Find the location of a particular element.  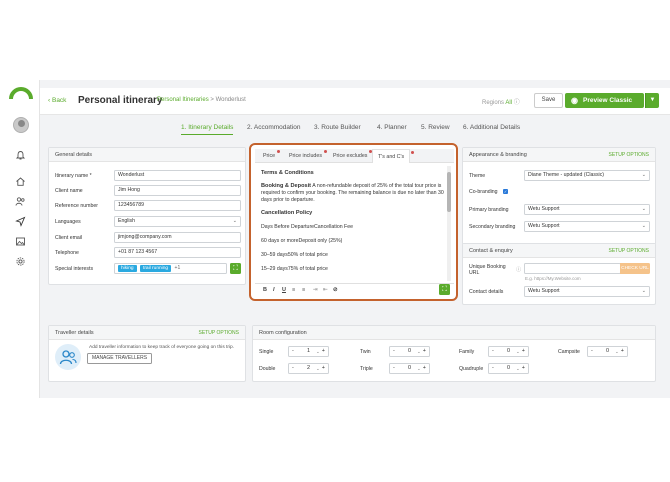

card-title: Appearance & branding SETUP OPTIONS is located at coordinates (559, 155).